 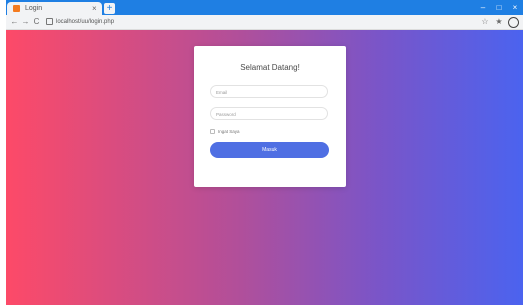 What do you see at coordinates (256, 22) in the screenshot?
I see `address-bar: localhost/uu/login.php` at bounding box center [256, 22].